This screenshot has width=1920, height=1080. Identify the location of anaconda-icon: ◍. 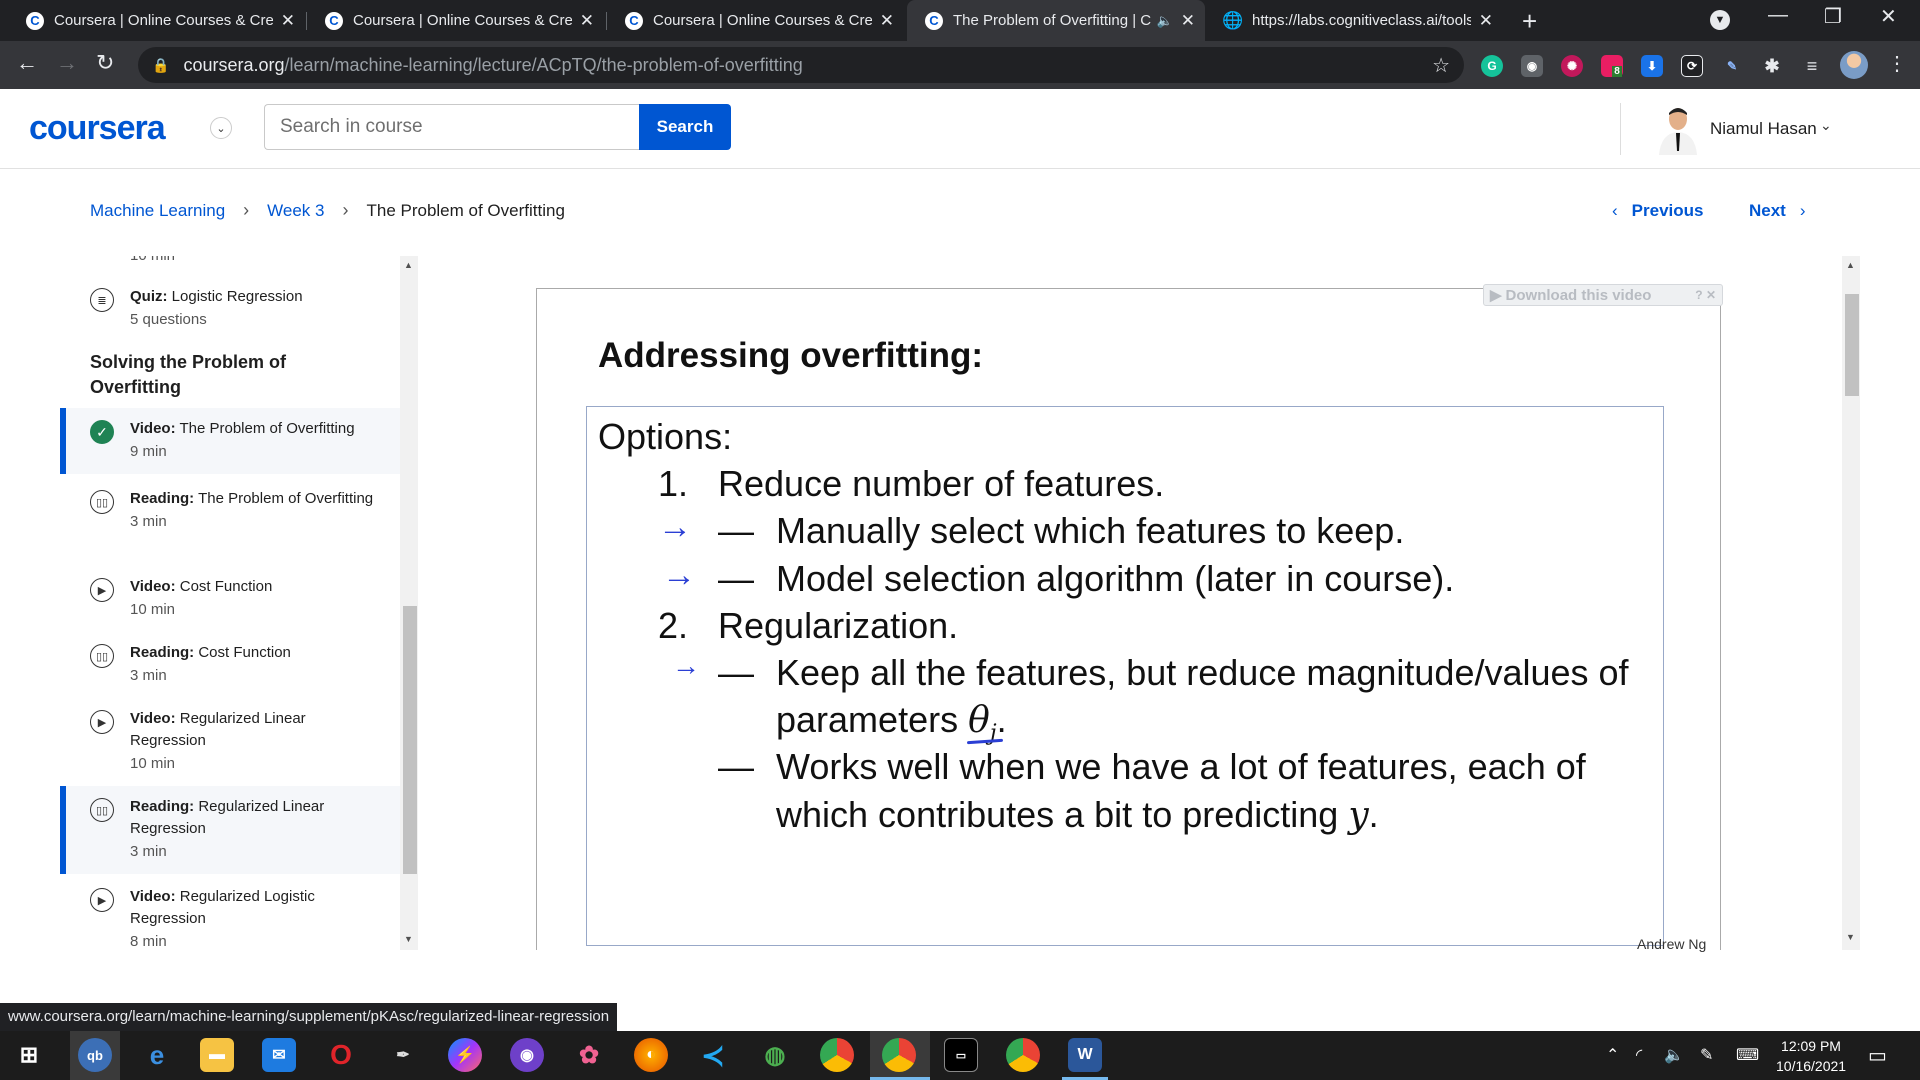
(775, 1055).